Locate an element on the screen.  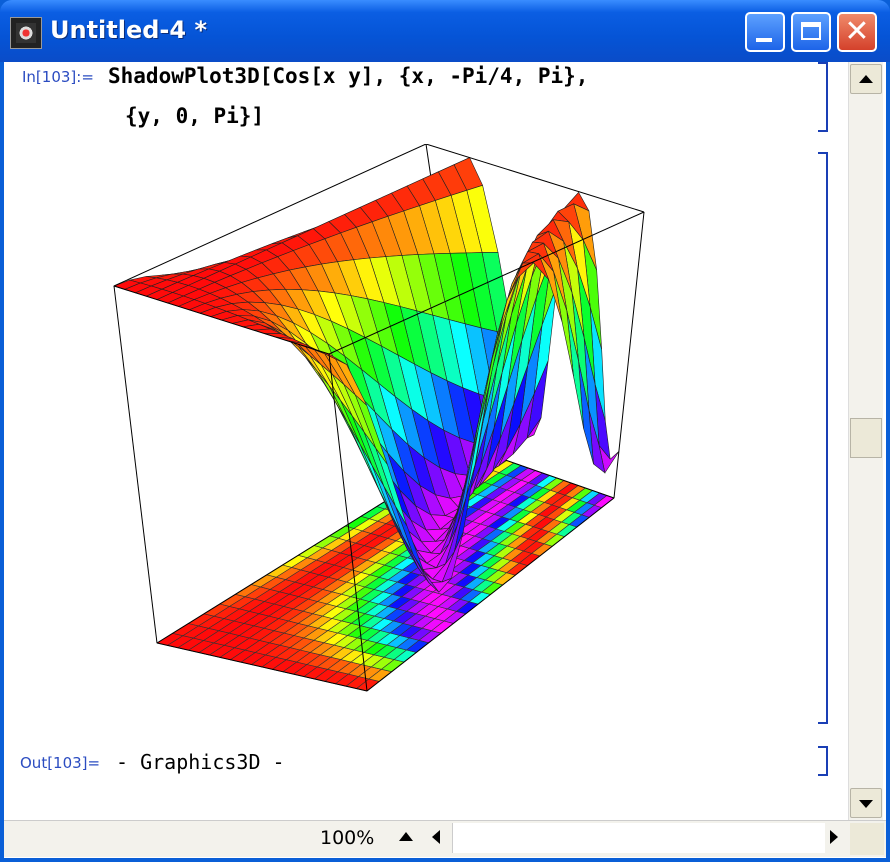
close-icon: ✕ is located at coordinates (857, 31).